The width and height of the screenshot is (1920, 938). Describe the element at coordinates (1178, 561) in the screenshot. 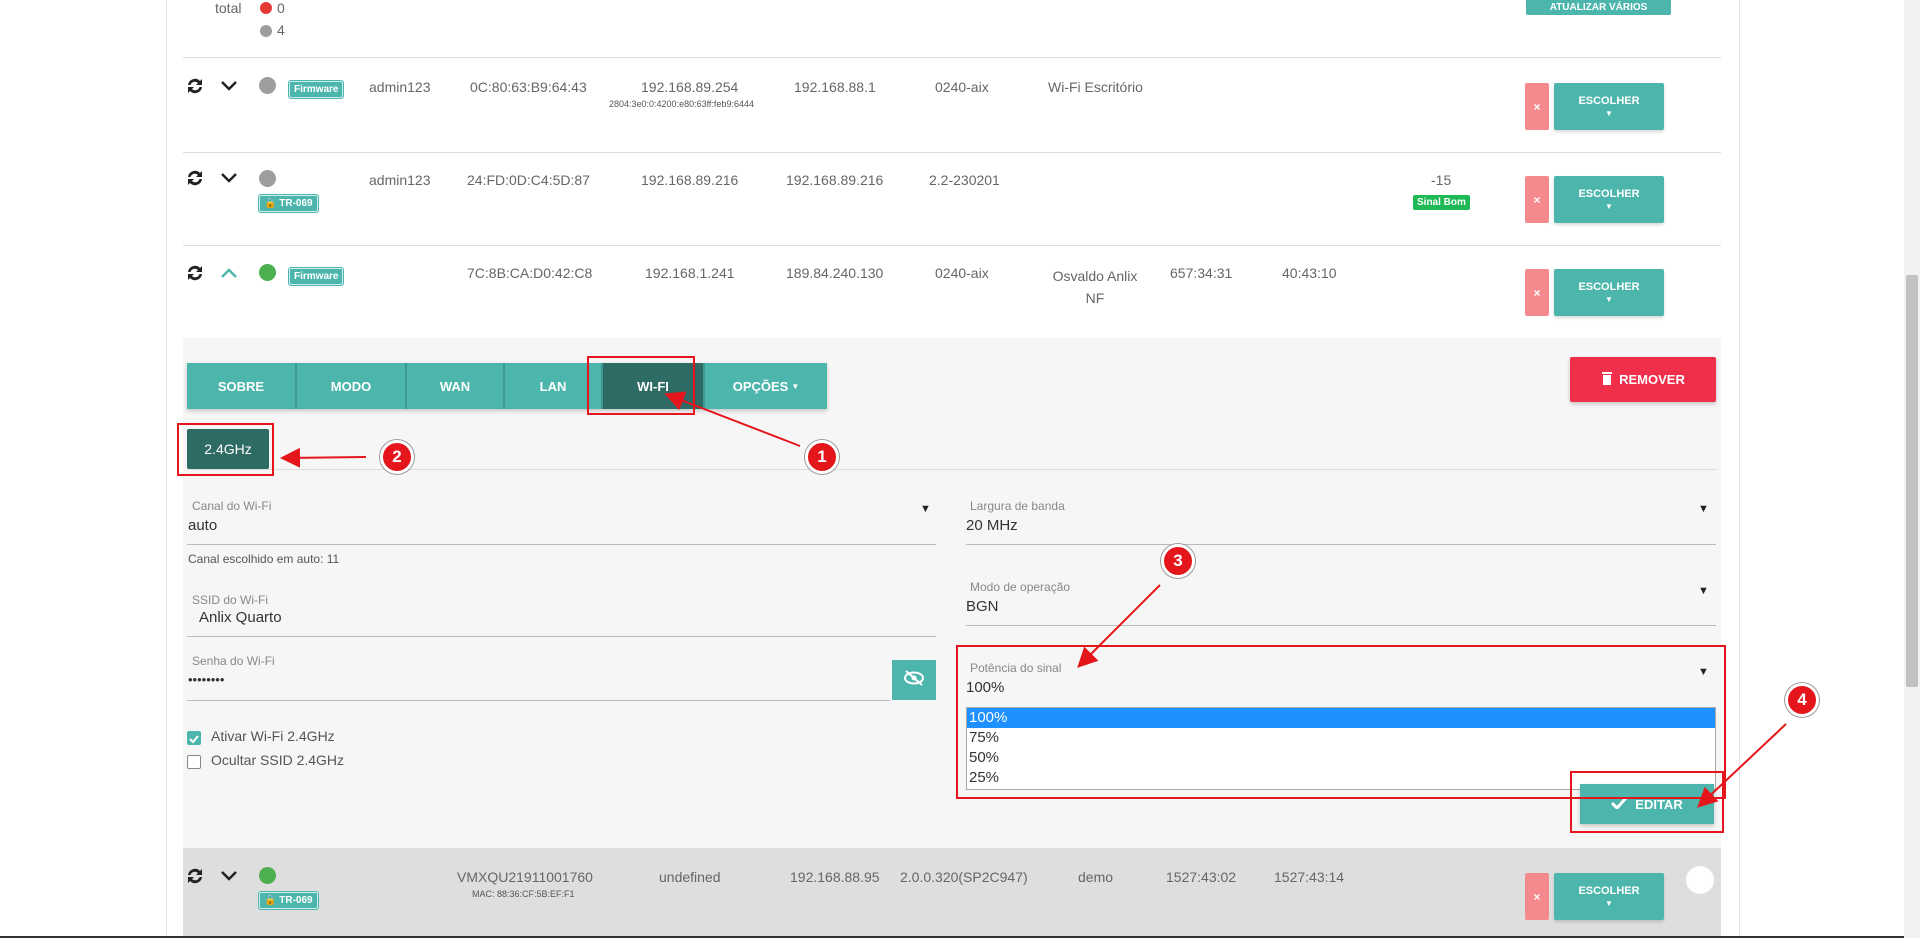

I see `annotation-marker-3: 3` at that location.